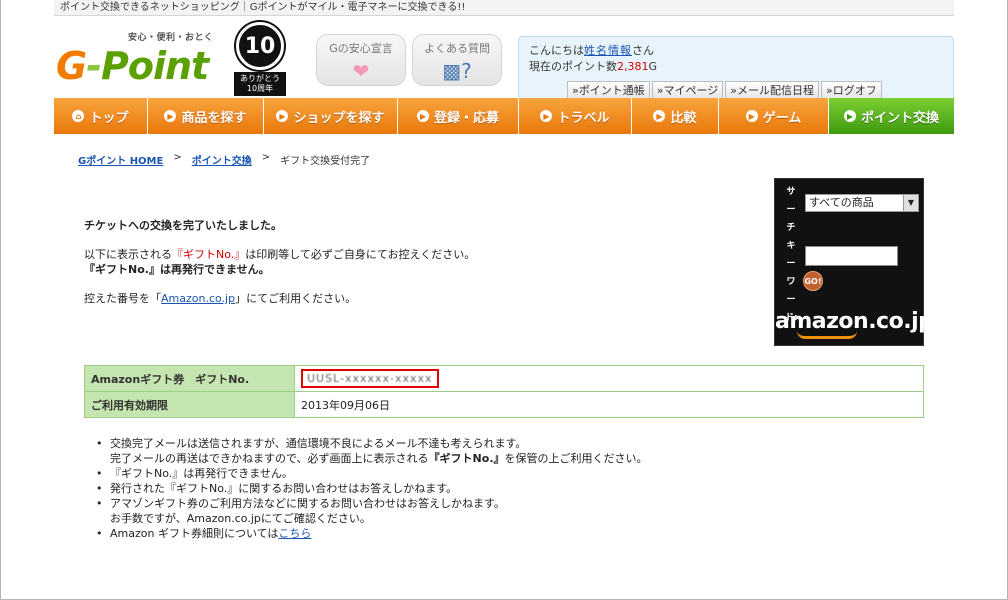 The image size is (1008, 600). I want to click on no-reissue-warning: 『ギフトNo.』は再発行できません。, so click(177, 269).